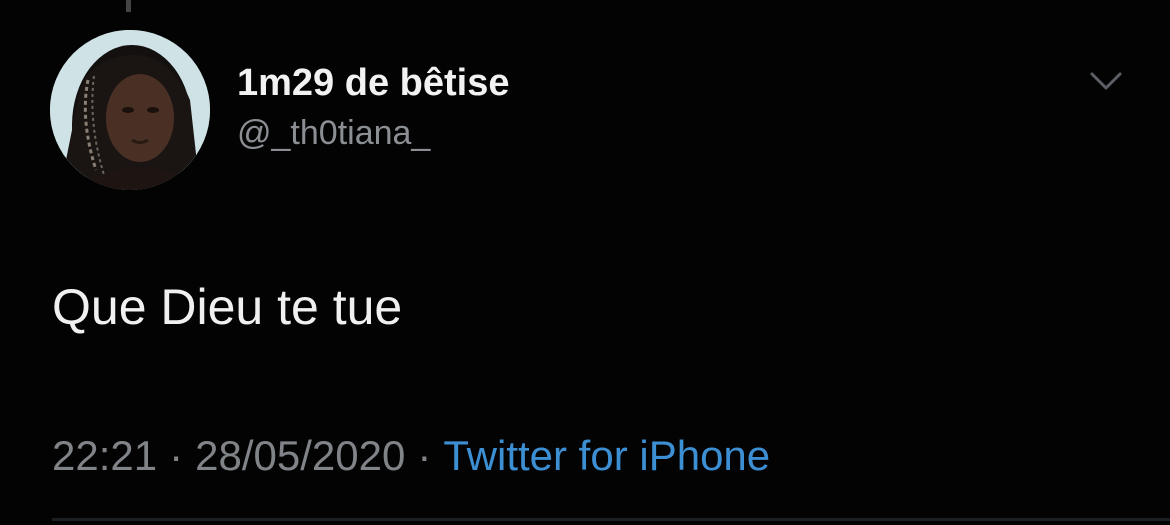  I want to click on tweet-date: 28/05/2020, so click(300, 455).